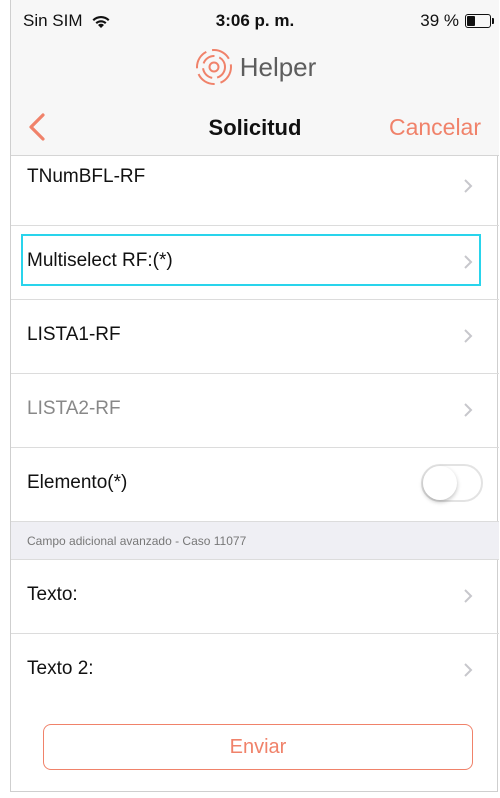 The height and width of the screenshot is (798, 500). Describe the element at coordinates (255, 485) in the screenshot. I see `list-item-elemento: Elemento(*)` at that location.